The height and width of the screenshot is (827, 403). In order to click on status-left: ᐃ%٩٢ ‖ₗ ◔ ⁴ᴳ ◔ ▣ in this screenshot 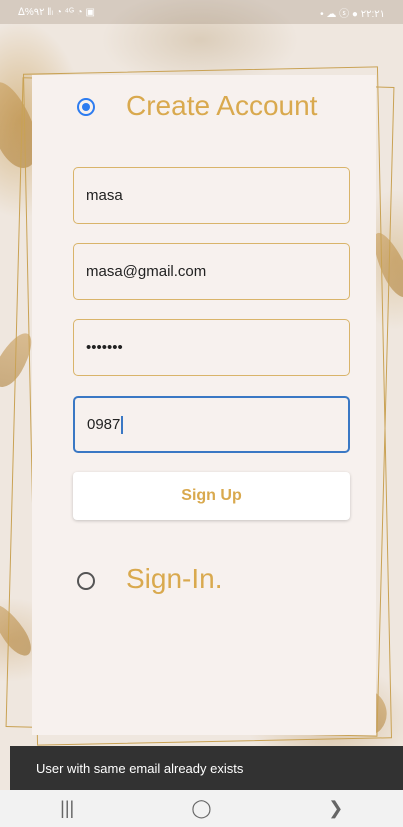, I will do `click(56, 12)`.